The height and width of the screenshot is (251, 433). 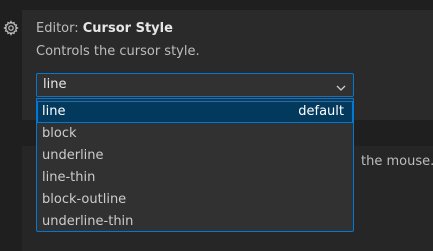 What do you see at coordinates (195, 112) in the screenshot?
I see `option-line: line default` at bounding box center [195, 112].